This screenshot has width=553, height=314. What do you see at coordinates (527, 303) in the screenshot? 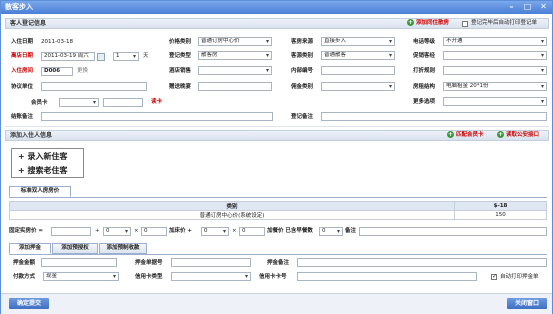
I see `close-window-button: 关闭窗口` at bounding box center [527, 303].